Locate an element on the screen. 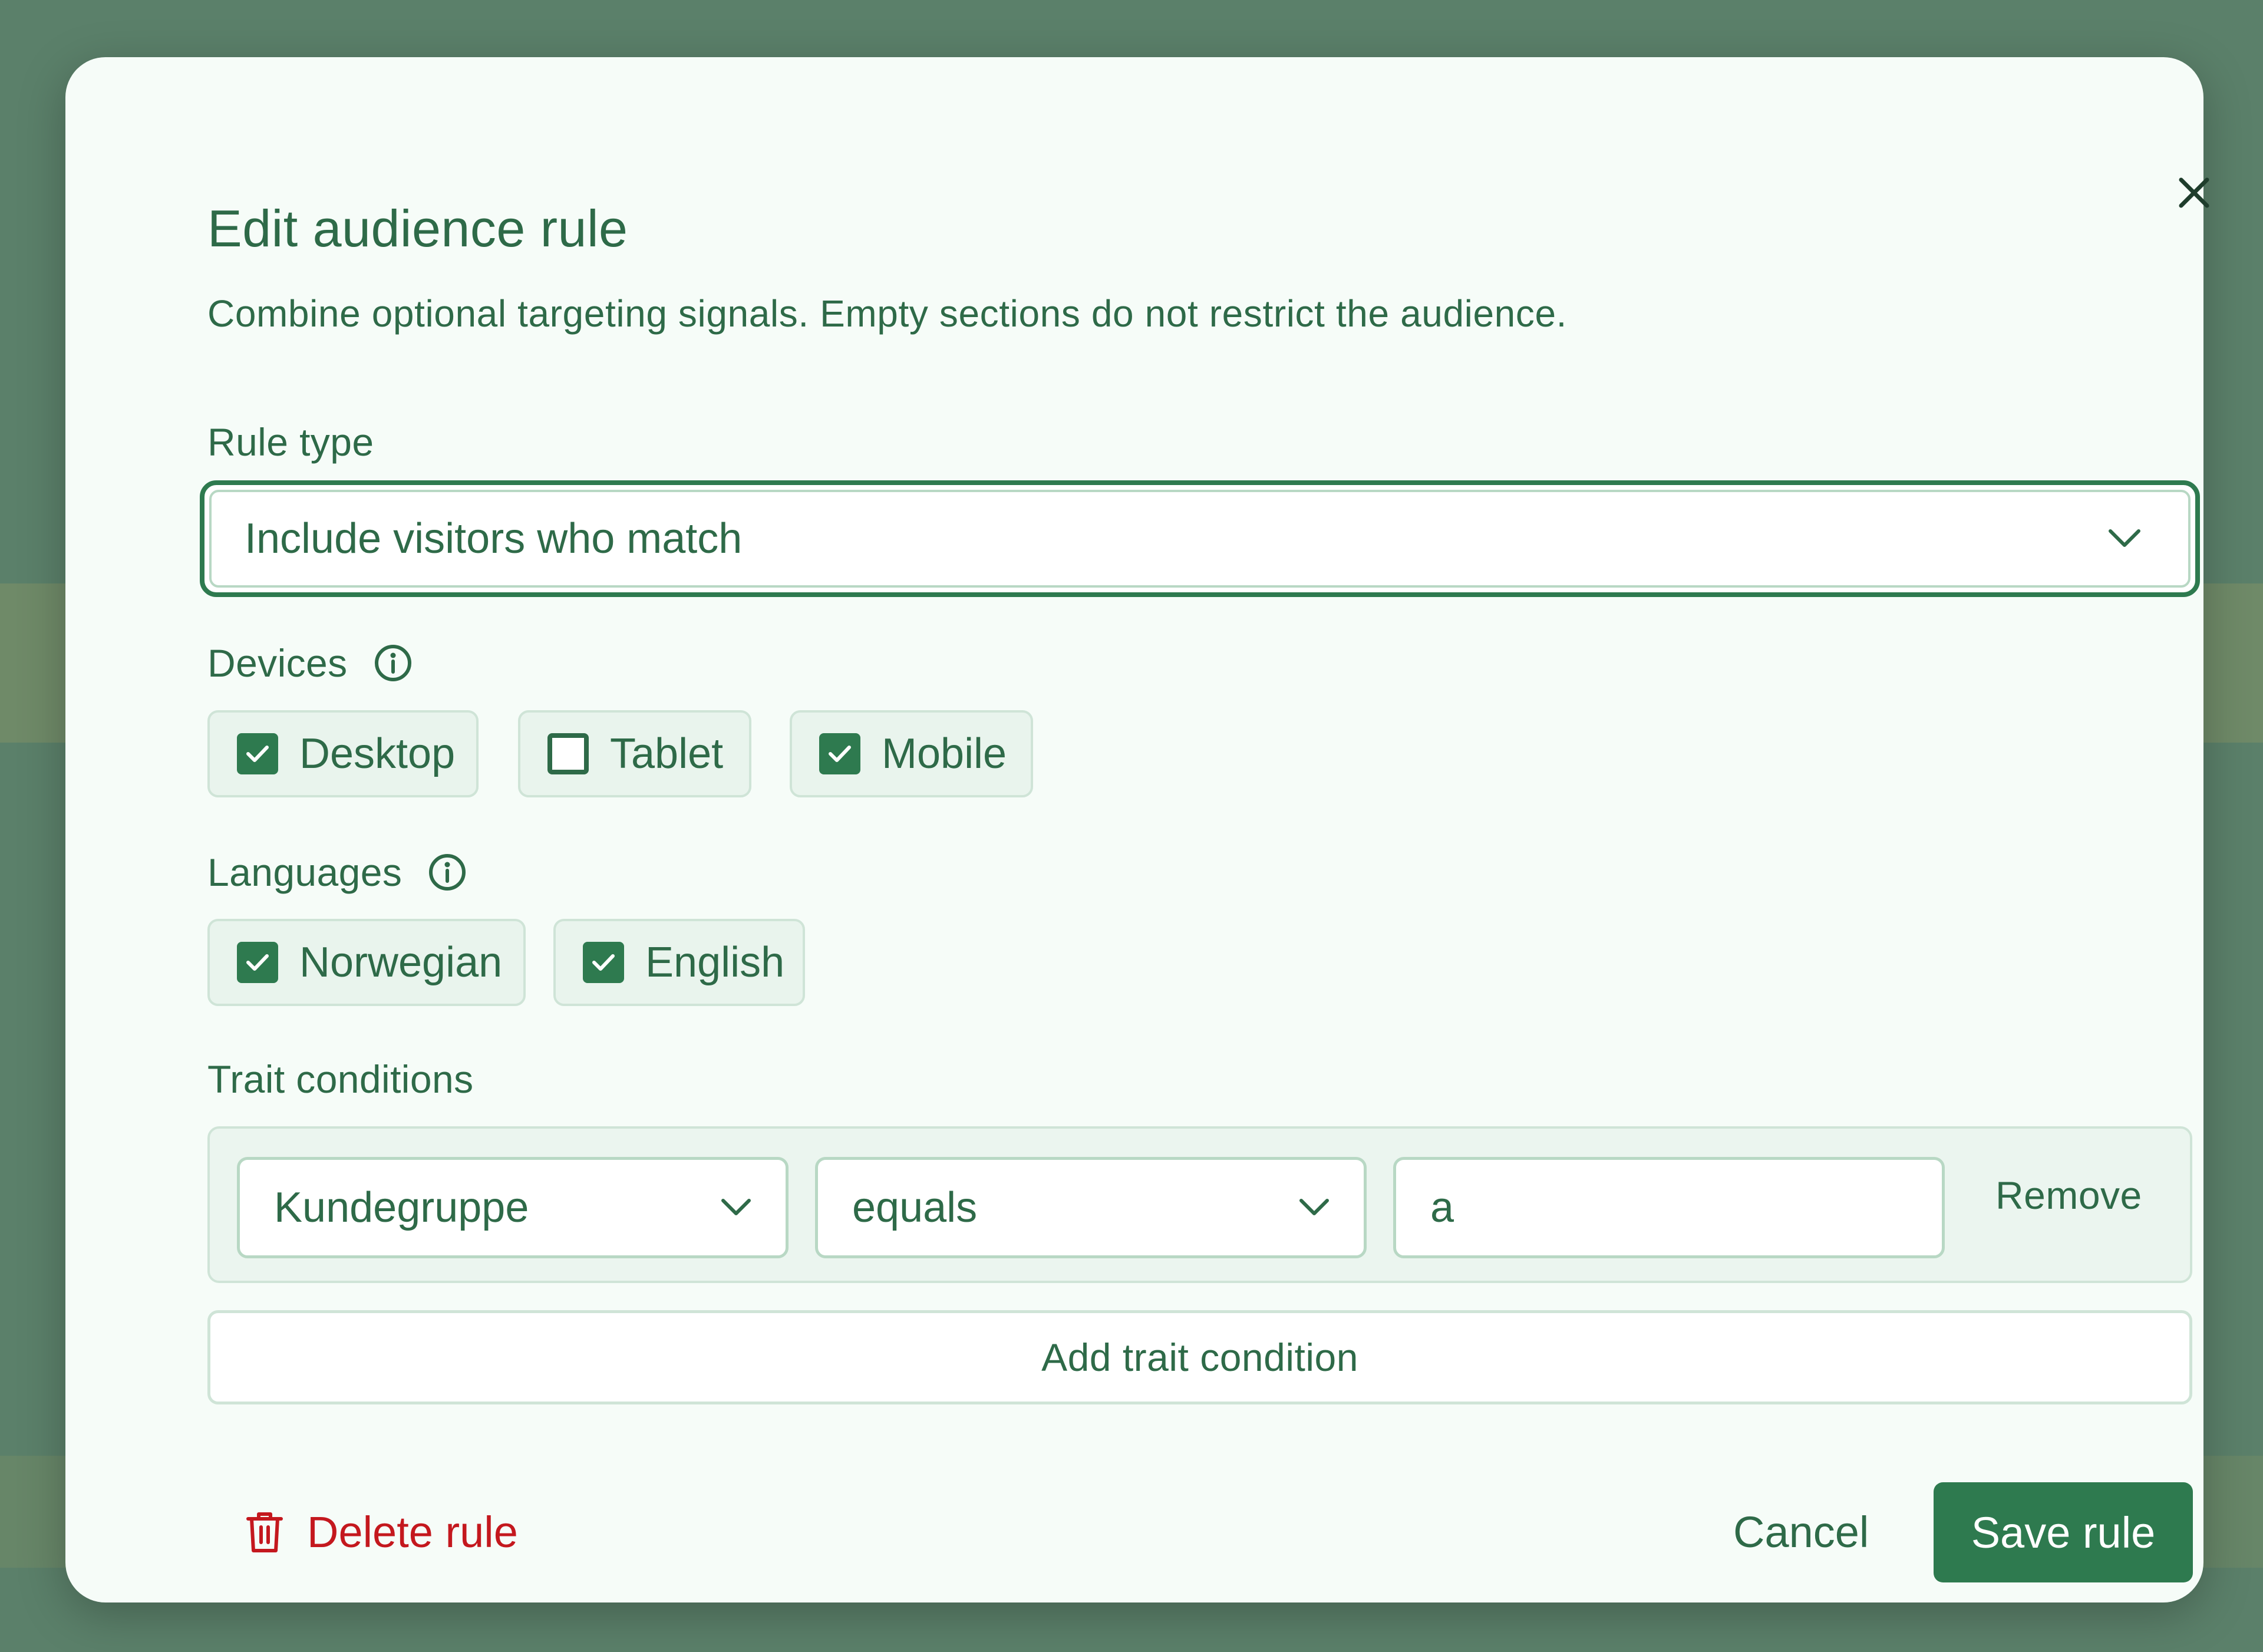 The width and height of the screenshot is (2263, 1652). device-option-label: Tablet is located at coordinates (667, 754).